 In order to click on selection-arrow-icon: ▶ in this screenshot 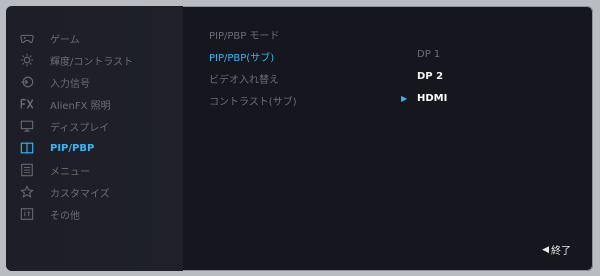, I will do `click(404, 98)`.